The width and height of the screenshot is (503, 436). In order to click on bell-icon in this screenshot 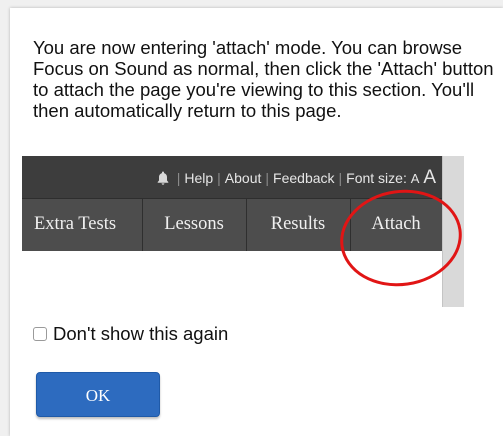, I will do `click(163, 179)`.